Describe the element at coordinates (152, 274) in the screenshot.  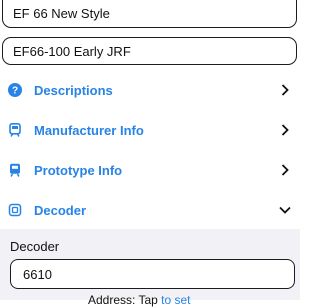
I see `decoder-input: 6610` at that location.